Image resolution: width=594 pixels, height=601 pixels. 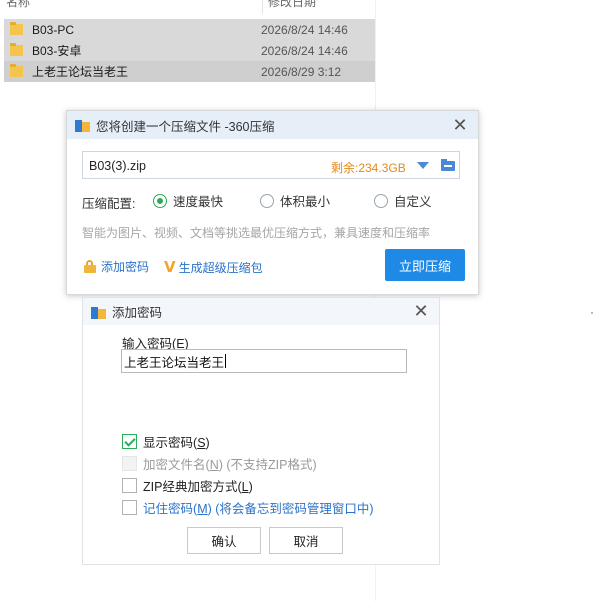 I want to click on super-pack-label: 生成超级压缩包, so click(x=220, y=267).